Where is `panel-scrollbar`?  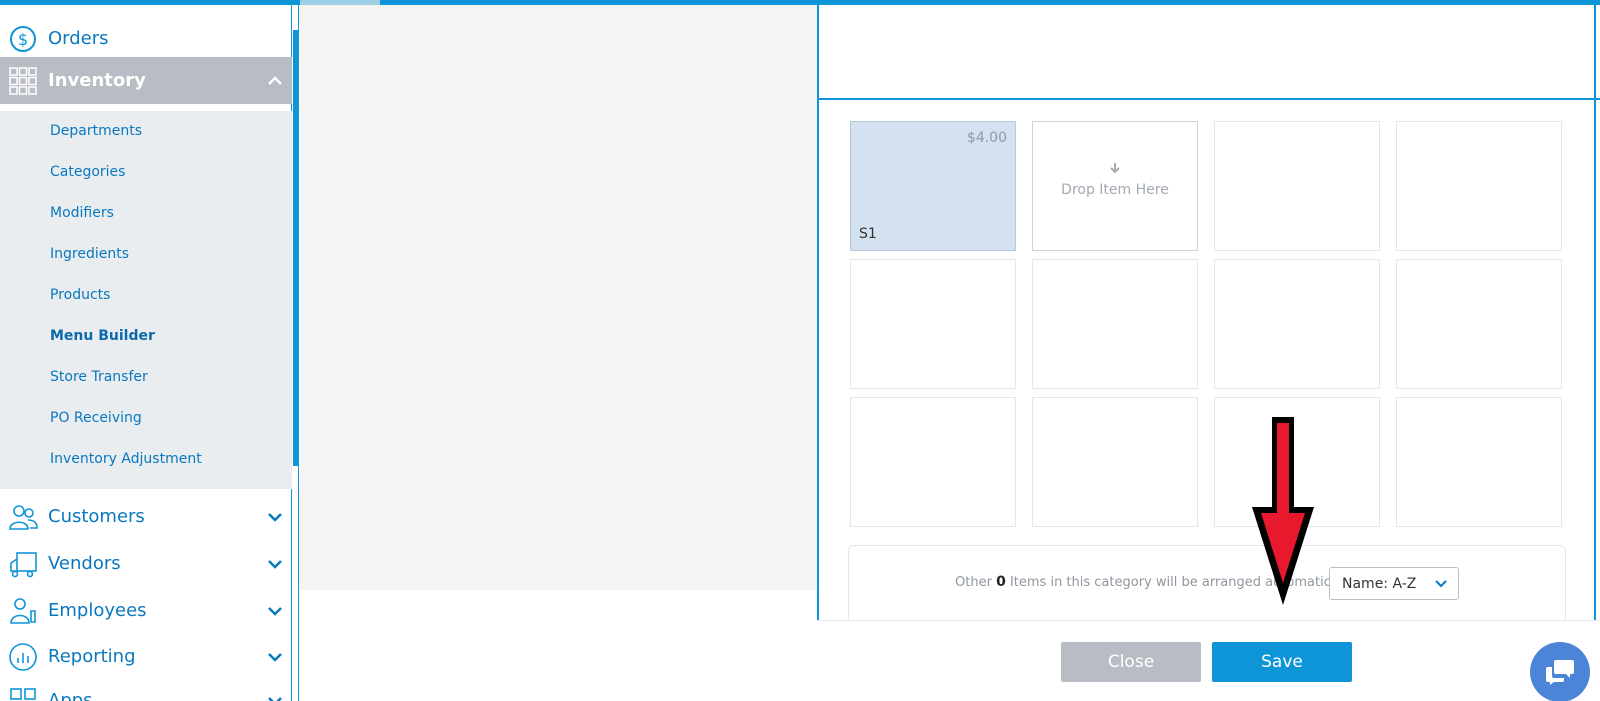 panel-scrollbar is located at coordinates (1595, 353).